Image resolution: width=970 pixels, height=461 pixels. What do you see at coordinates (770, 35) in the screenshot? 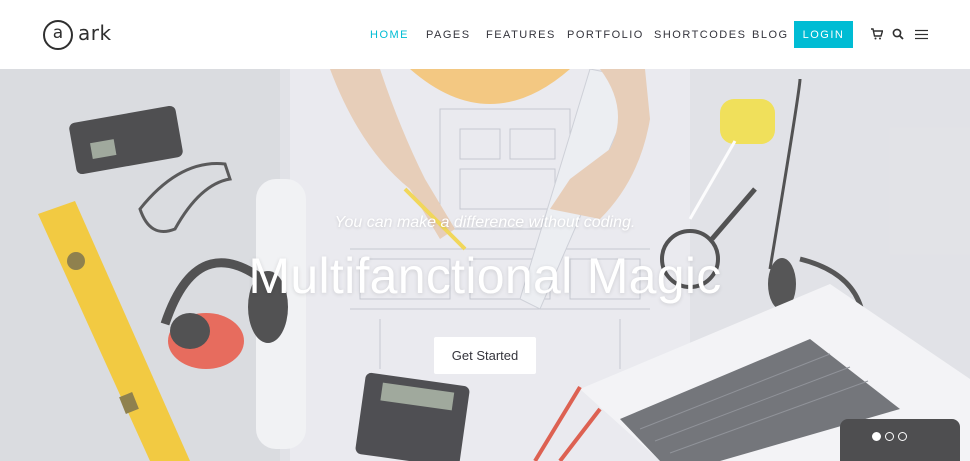
I see `nav-item-blog: BLOG` at bounding box center [770, 35].